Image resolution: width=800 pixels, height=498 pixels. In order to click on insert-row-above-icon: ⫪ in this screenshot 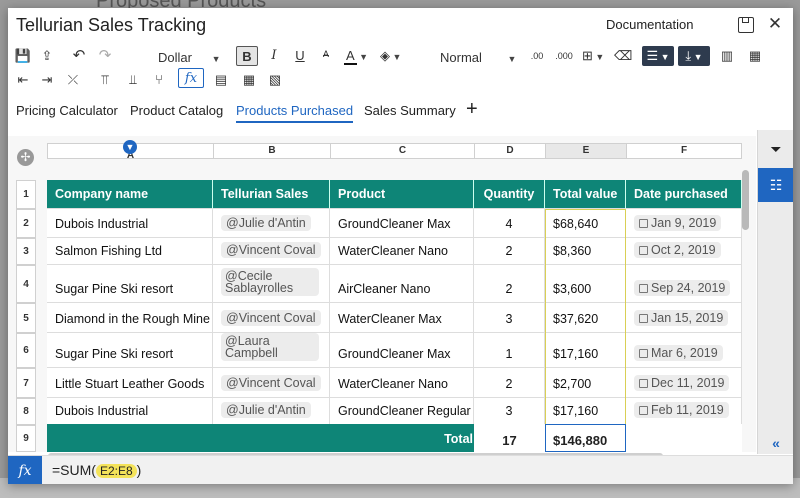, I will do `click(105, 80)`.